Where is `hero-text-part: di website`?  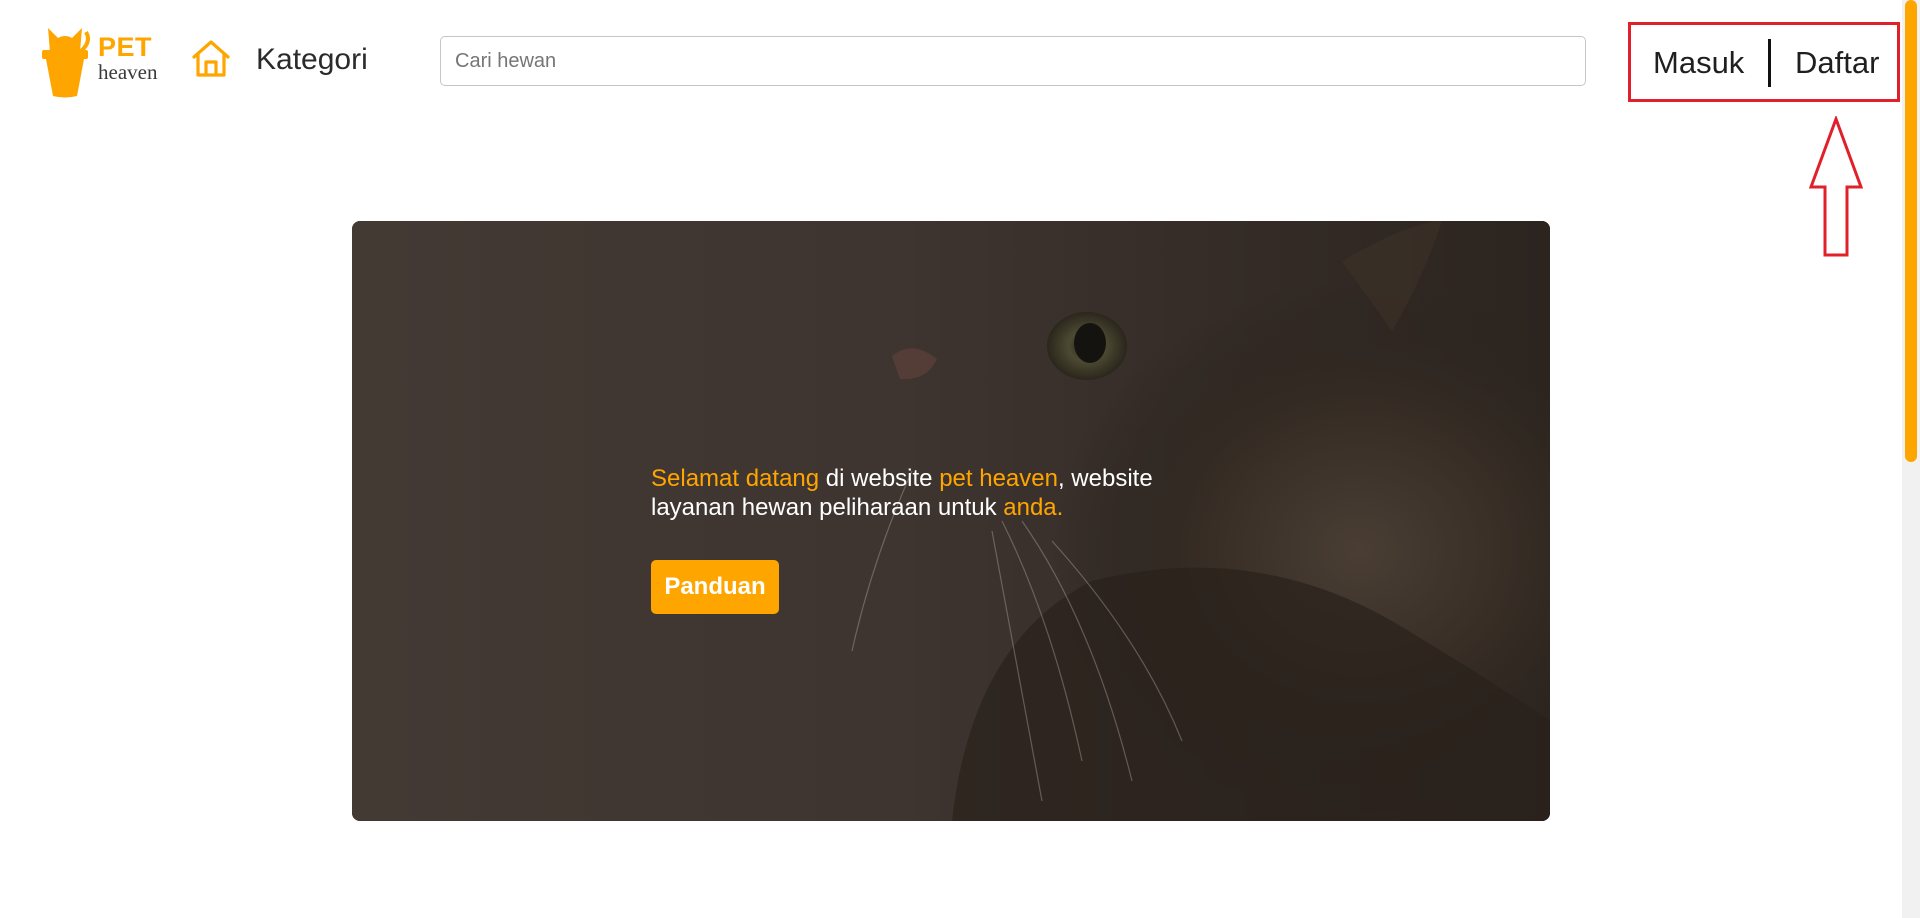 hero-text-part: di website is located at coordinates (879, 478).